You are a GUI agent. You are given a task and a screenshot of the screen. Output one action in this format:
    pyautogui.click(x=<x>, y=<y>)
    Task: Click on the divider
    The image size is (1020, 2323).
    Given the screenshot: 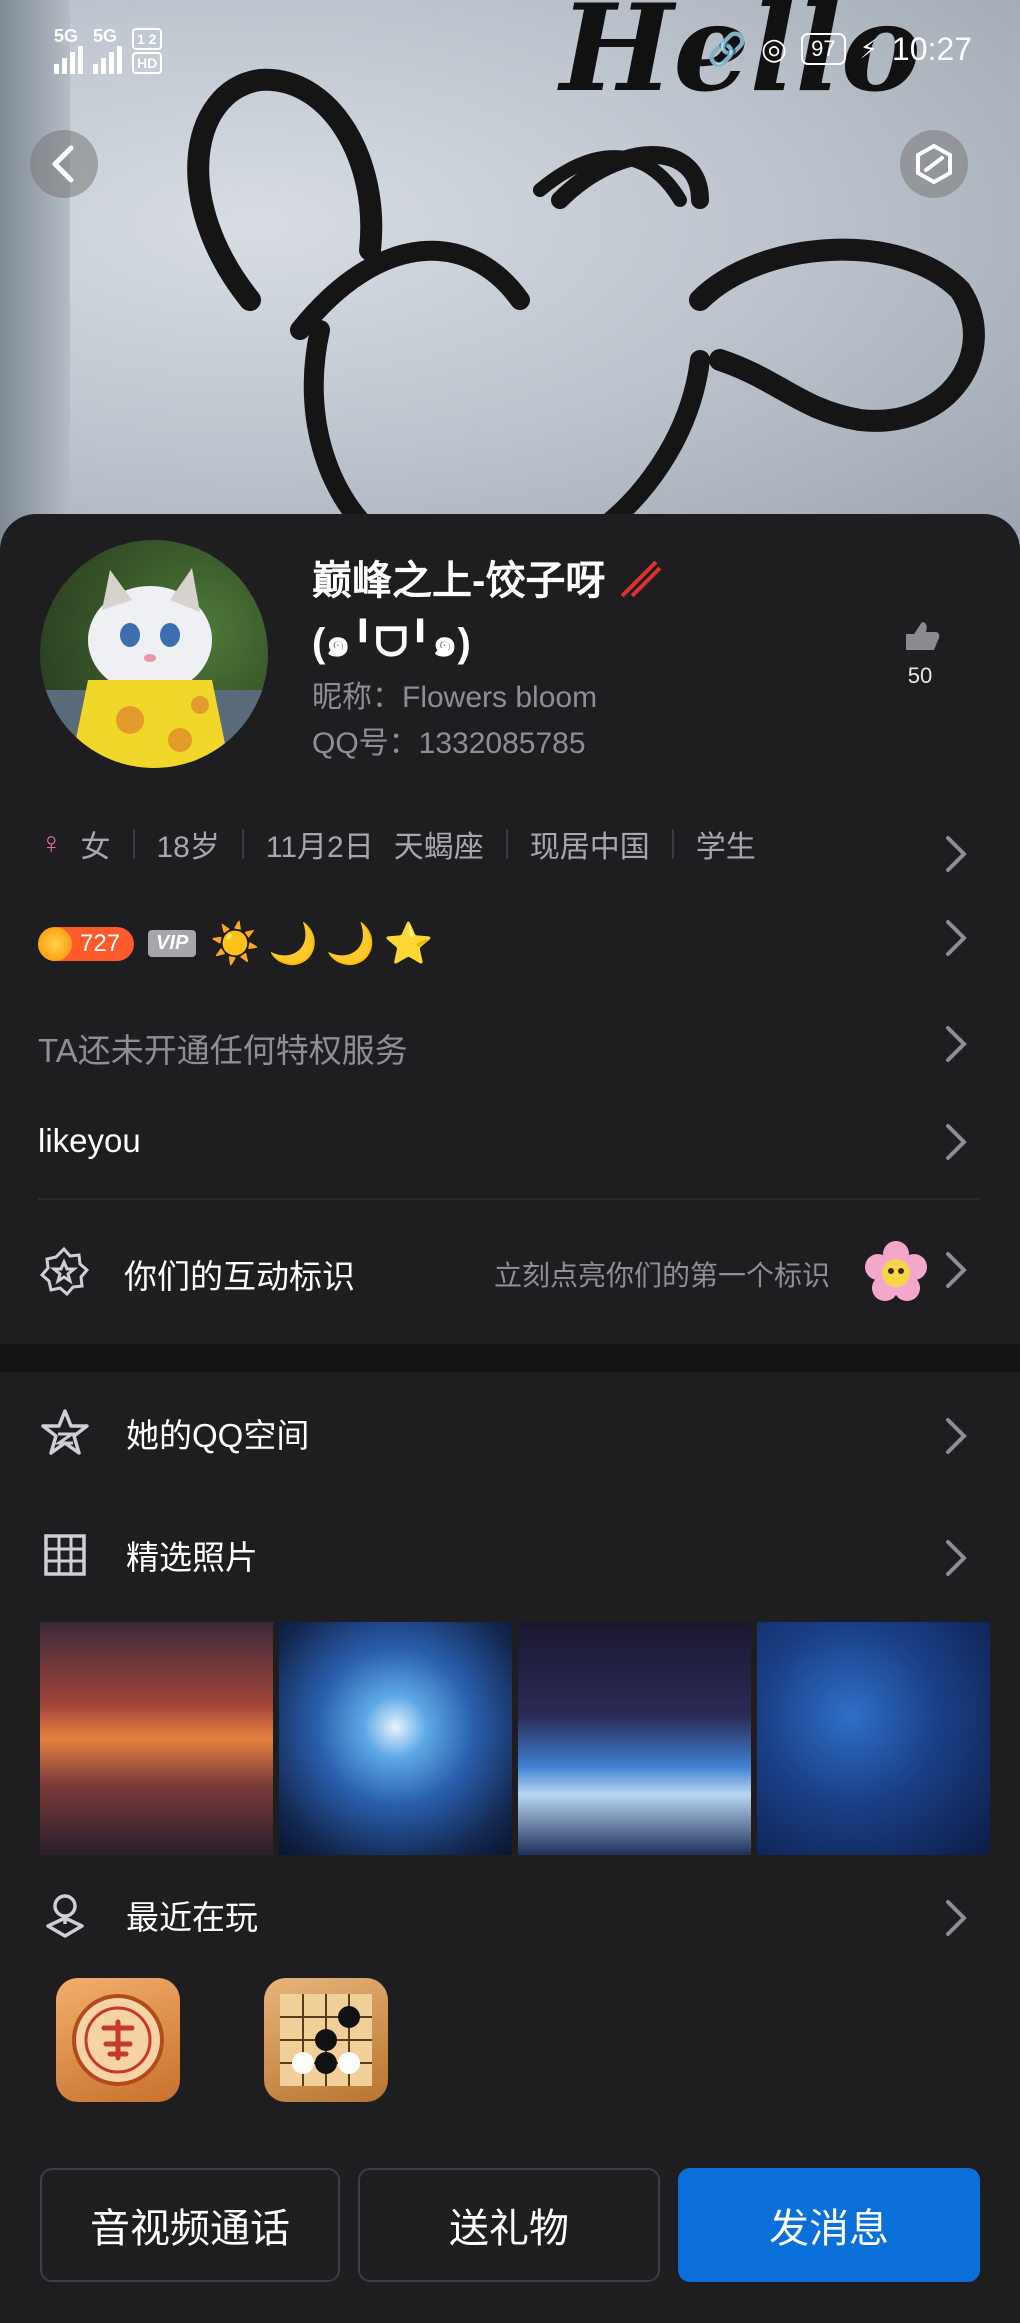 What is the action you would take?
    pyautogui.click(x=509, y=1199)
    